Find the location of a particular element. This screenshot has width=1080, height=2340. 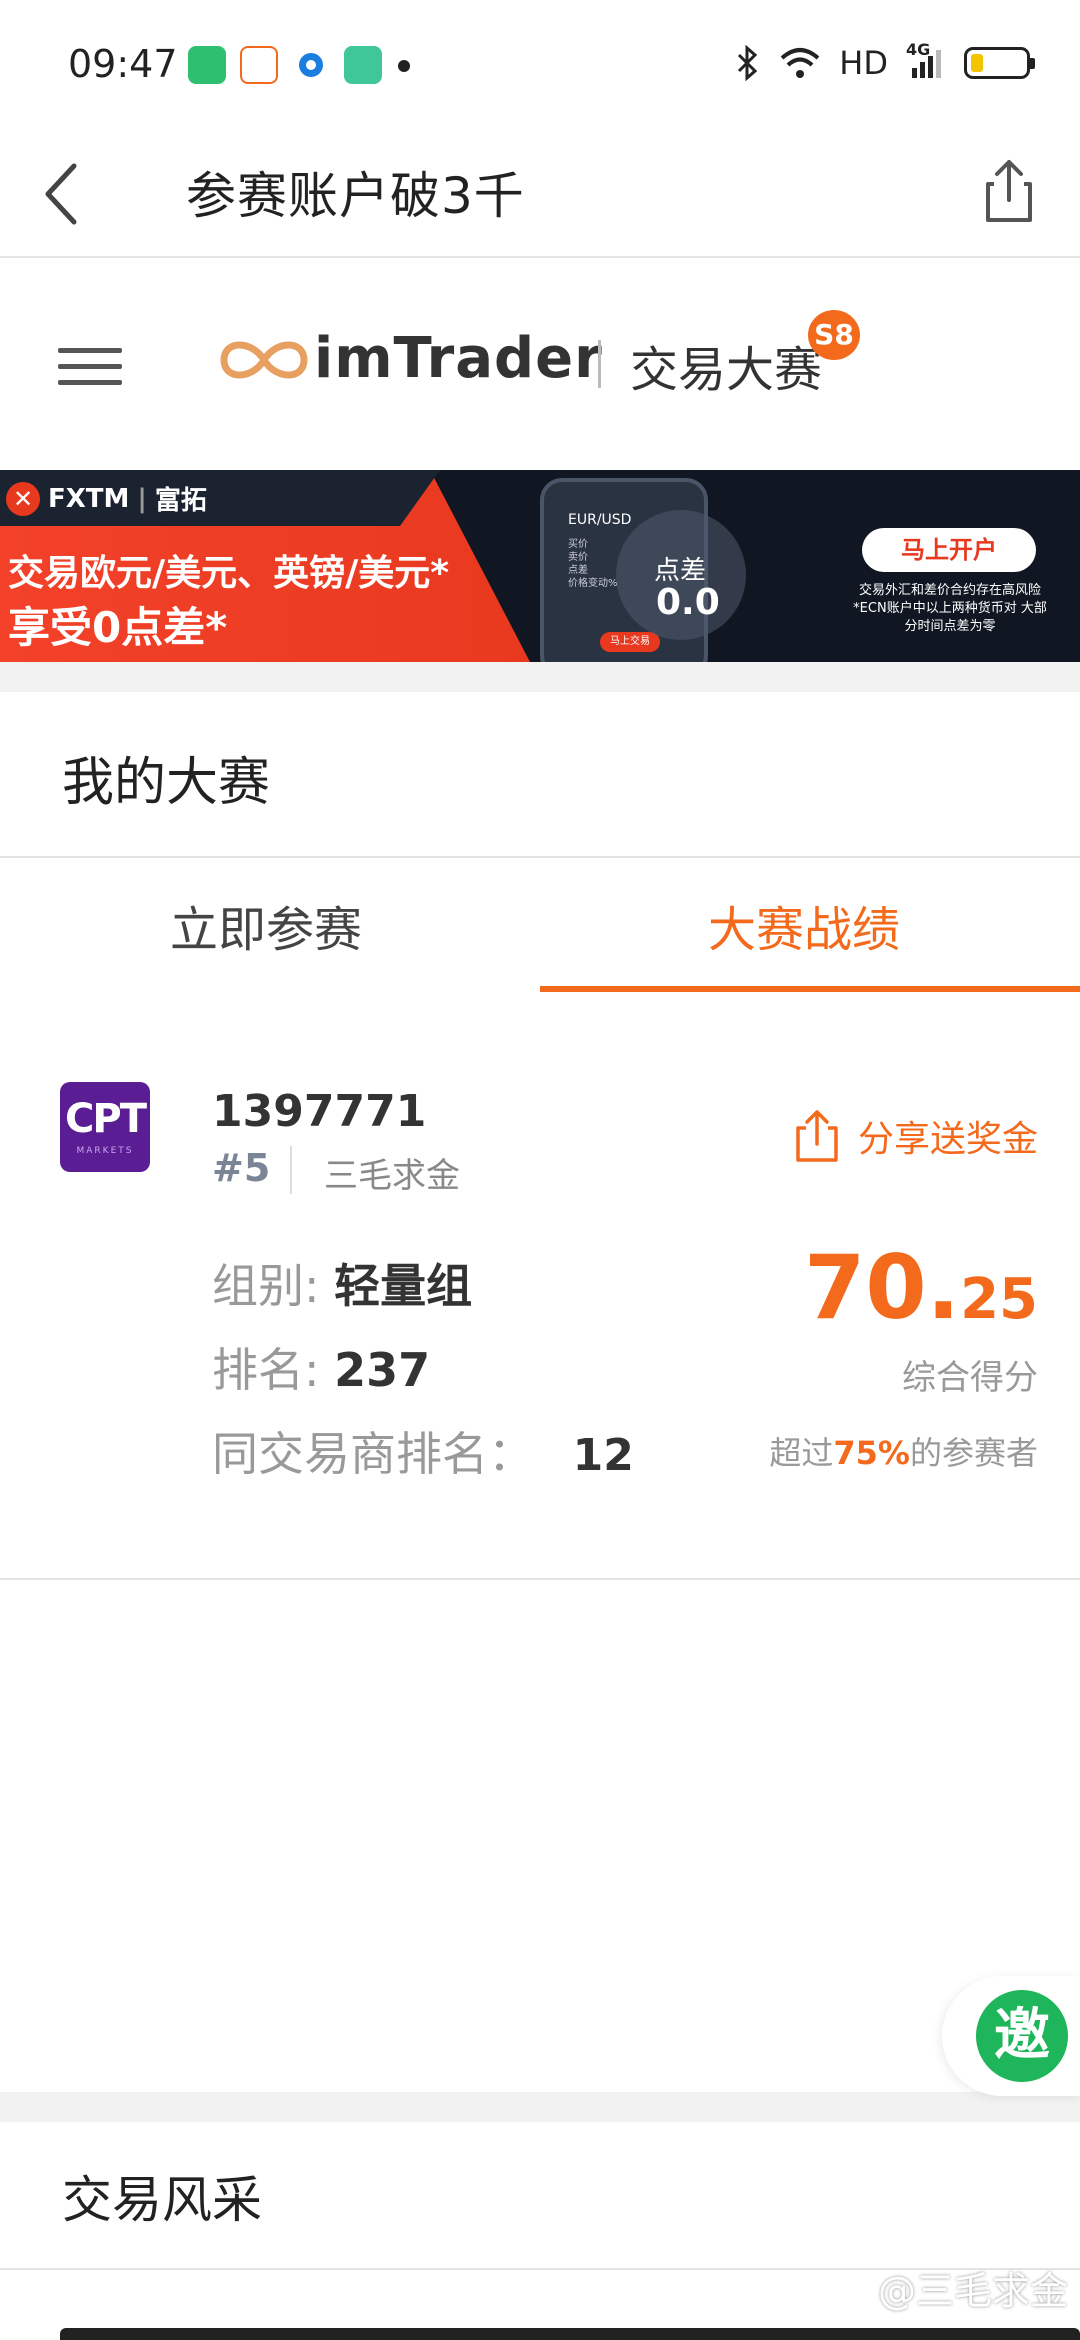

account-nickname: 三毛求金 is located at coordinates (392, 1176).